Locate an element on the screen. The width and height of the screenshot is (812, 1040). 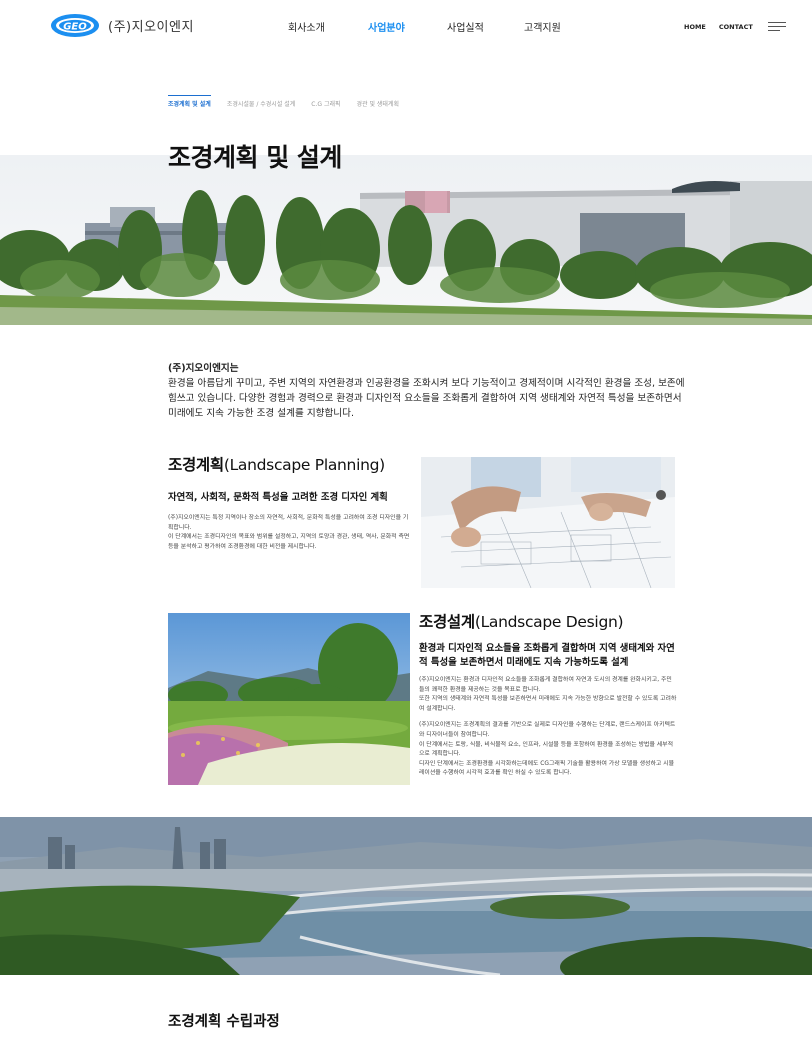
utility-links: HOME CONTACT is located at coordinates (725, 27).